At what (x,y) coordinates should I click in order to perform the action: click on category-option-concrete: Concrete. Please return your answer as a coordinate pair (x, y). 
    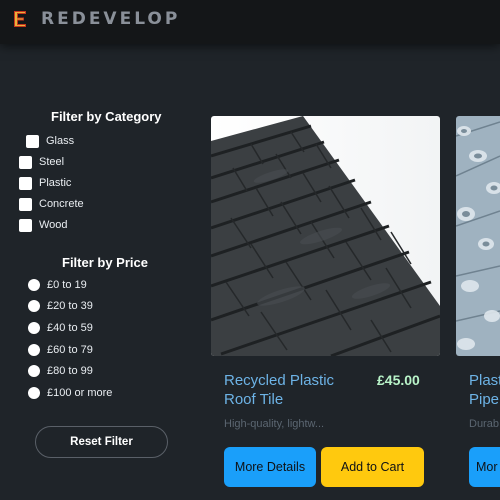
    Looking at the image, I should click on (51, 204).